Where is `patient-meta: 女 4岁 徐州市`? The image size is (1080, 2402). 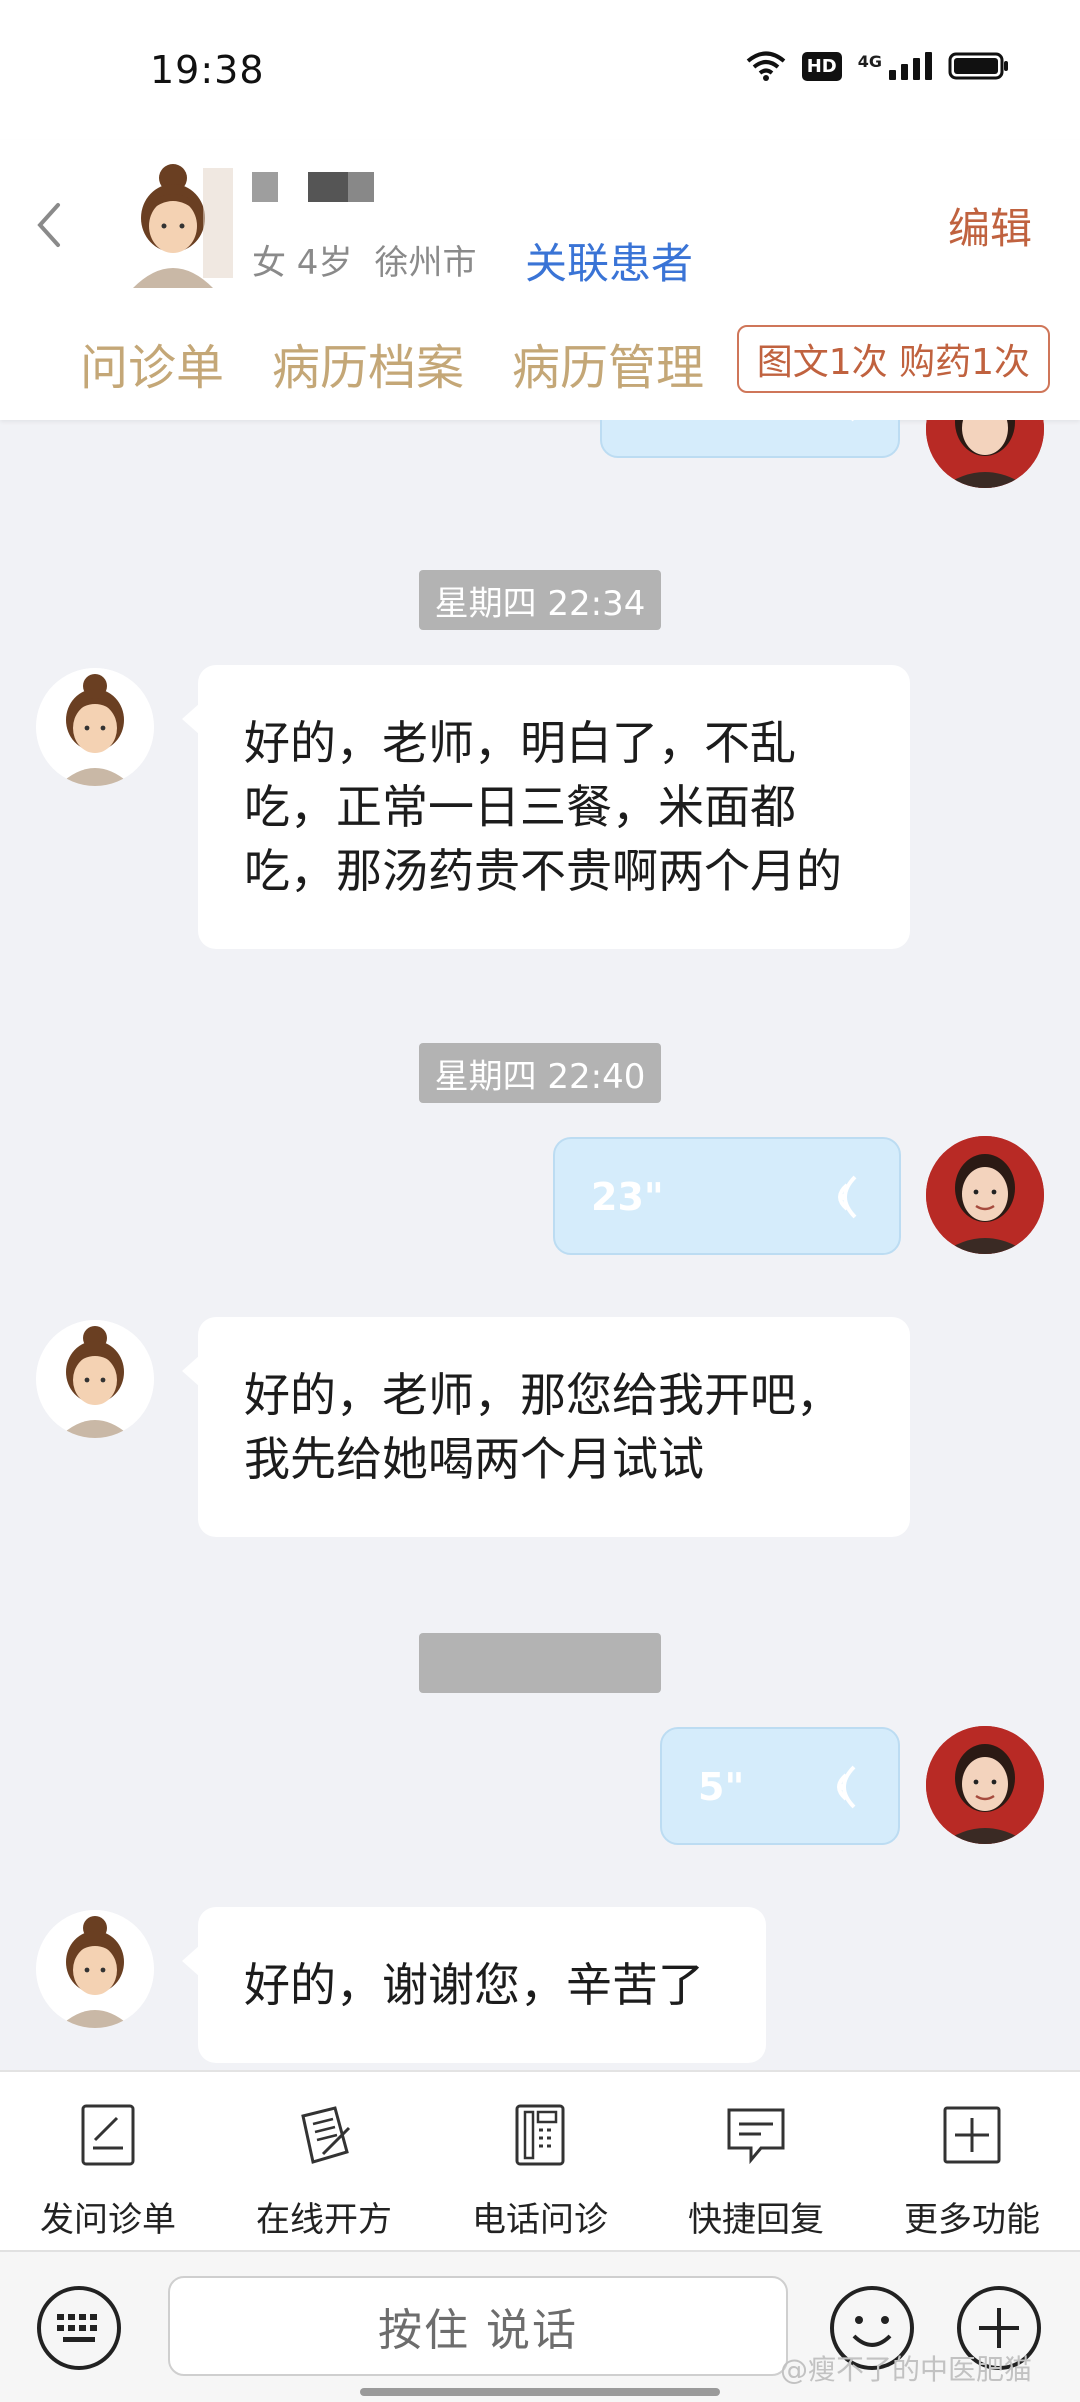
patient-meta: 女 4岁 徐州市 is located at coordinates (364, 259).